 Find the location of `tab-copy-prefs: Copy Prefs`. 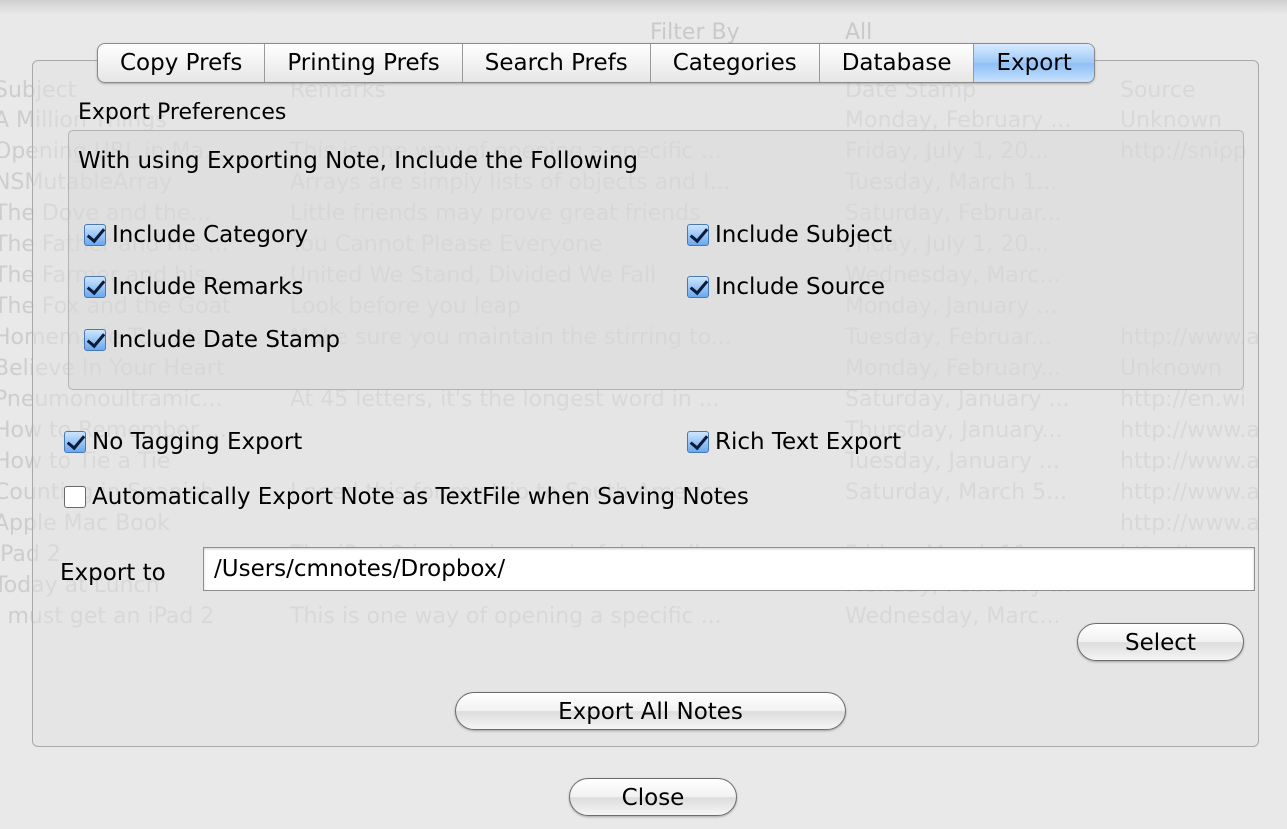

tab-copy-prefs: Copy Prefs is located at coordinates (182, 63).